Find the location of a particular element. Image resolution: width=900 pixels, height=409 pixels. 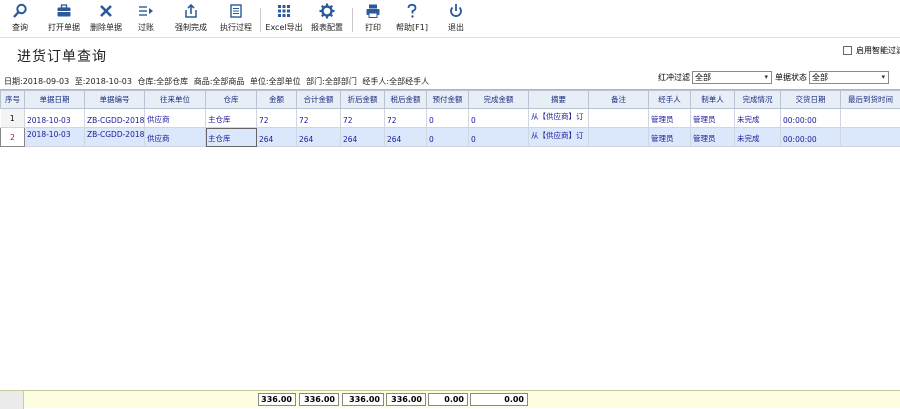

query-label: 查询 is located at coordinates (20, 27).